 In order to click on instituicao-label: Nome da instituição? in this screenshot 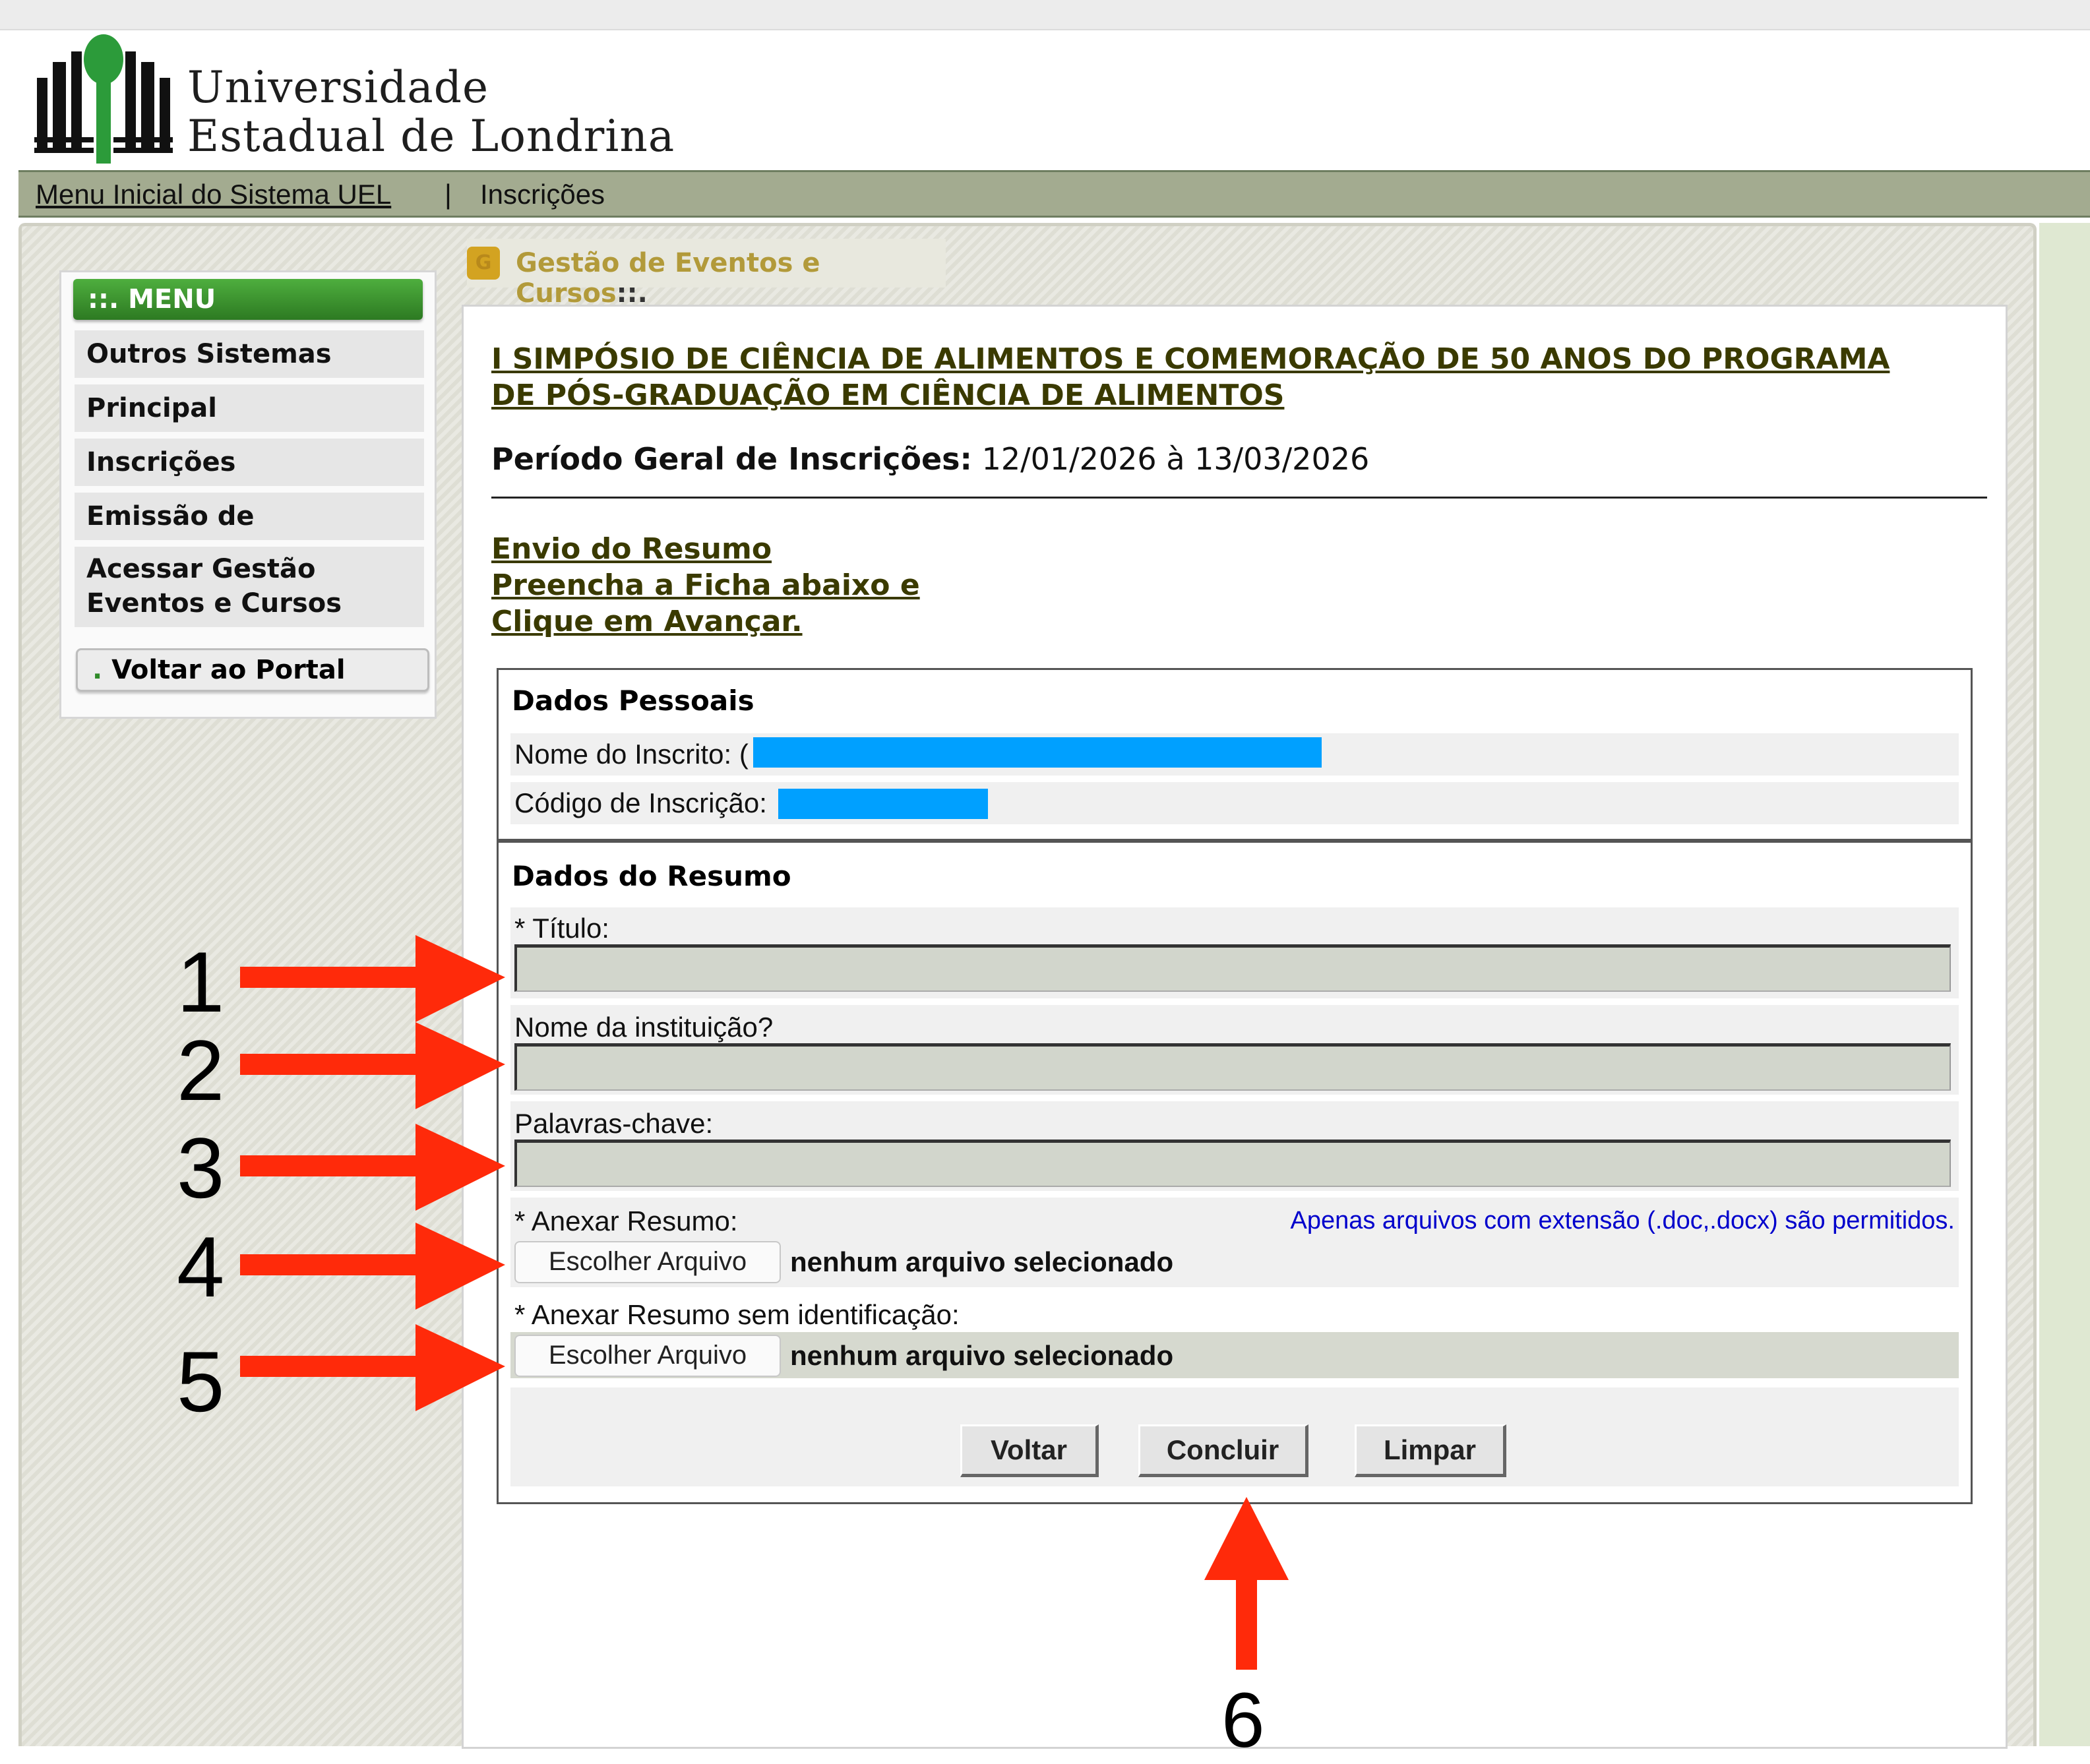, I will do `click(644, 1027)`.